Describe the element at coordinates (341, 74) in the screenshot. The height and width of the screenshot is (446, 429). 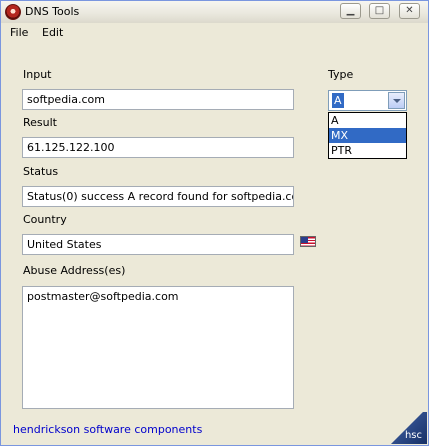
I see `type-label: Type` at that location.